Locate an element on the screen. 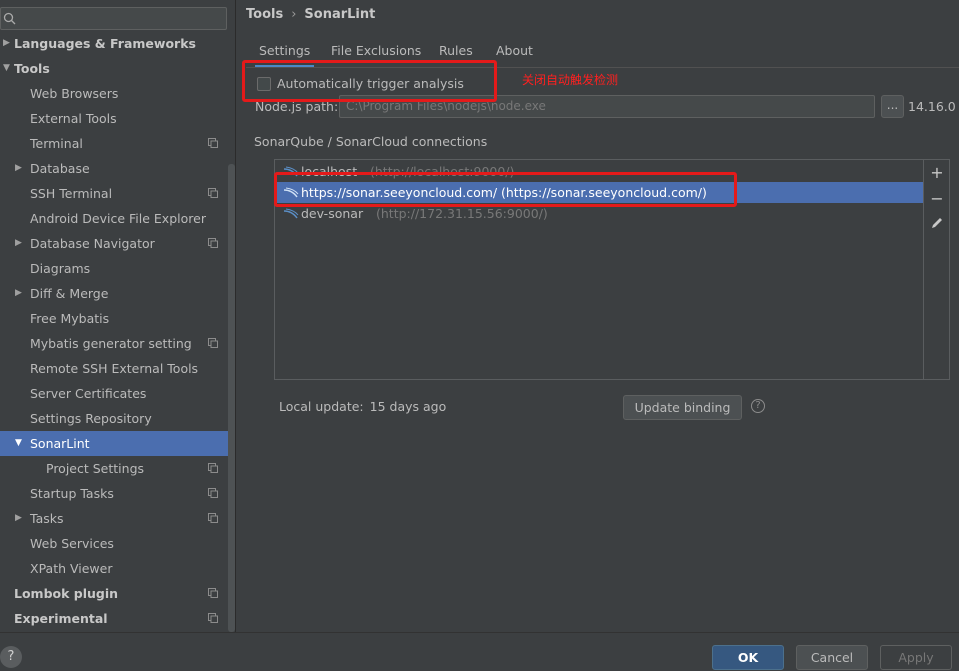 The height and width of the screenshot is (671, 959). sidebar-item-label: Startup Tasks is located at coordinates (72, 493).